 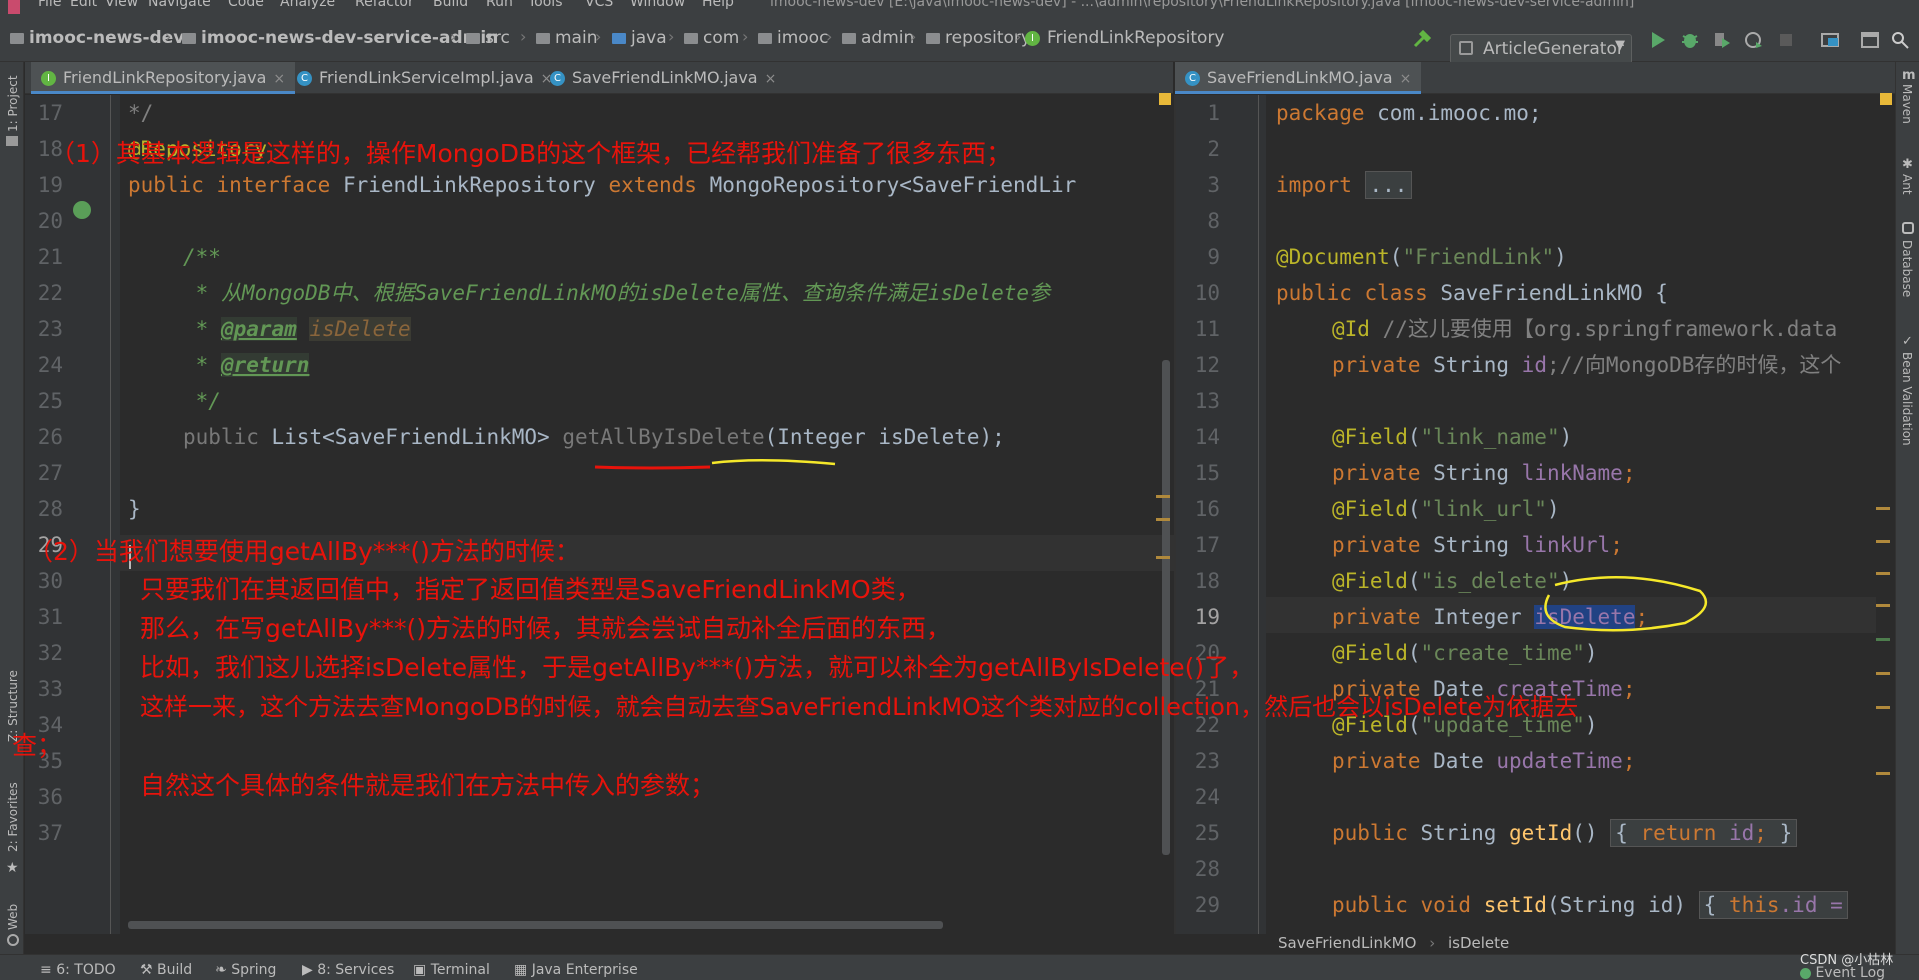 I want to click on run-configuration-select: ArticleGenerator ▼, so click(x=1541, y=49).